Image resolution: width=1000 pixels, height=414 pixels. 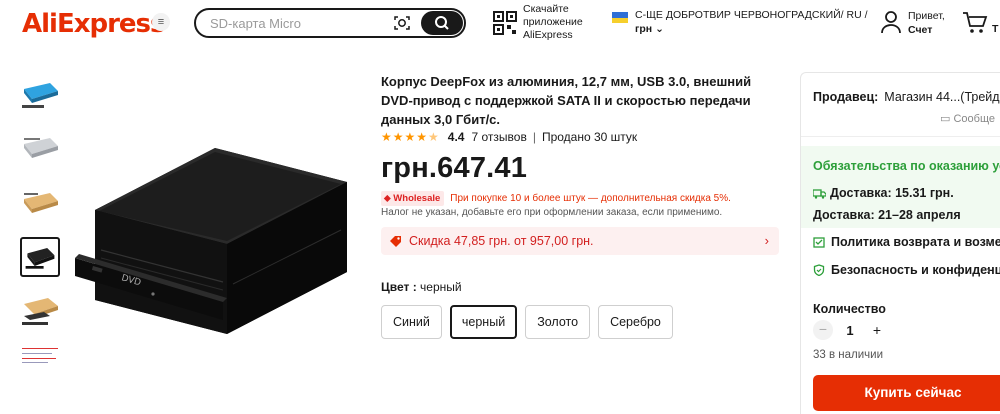 What do you see at coordinates (220, 235) in the screenshot?
I see `product-main-image: DVD` at bounding box center [220, 235].